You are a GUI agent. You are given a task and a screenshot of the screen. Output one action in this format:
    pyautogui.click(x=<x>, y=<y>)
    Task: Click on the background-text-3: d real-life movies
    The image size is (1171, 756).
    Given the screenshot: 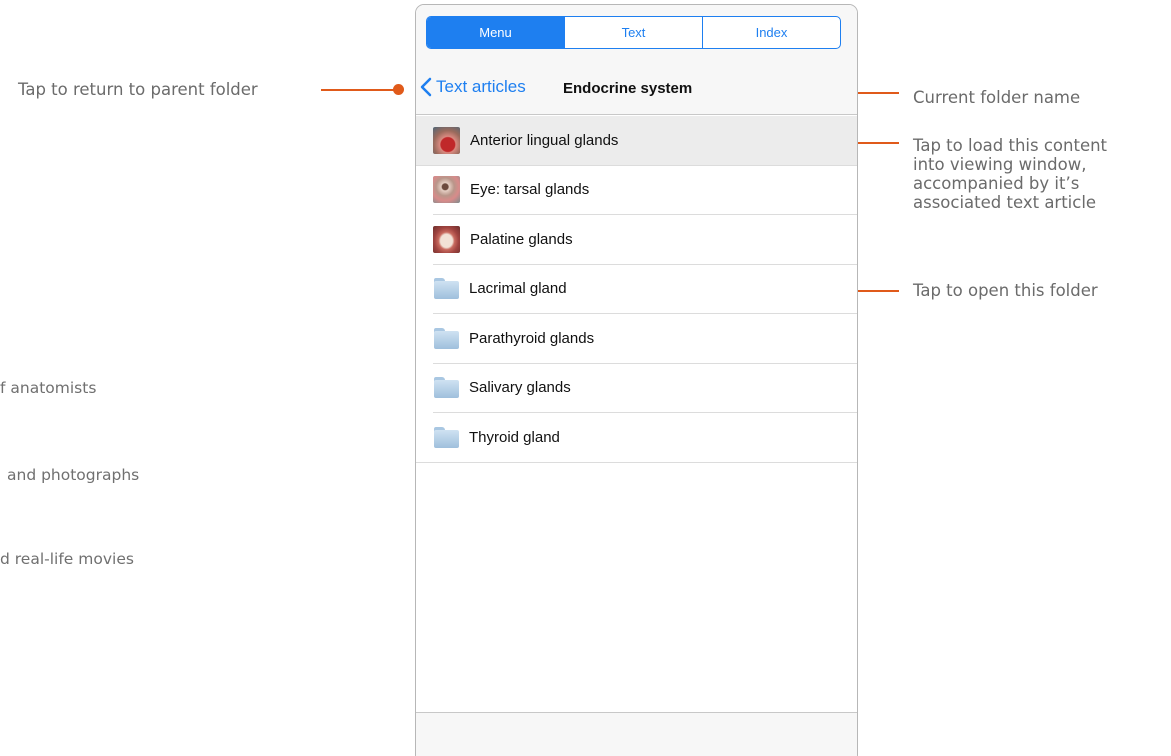 What is the action you would take?
    pyautogui.click(x=67, y=559)
    